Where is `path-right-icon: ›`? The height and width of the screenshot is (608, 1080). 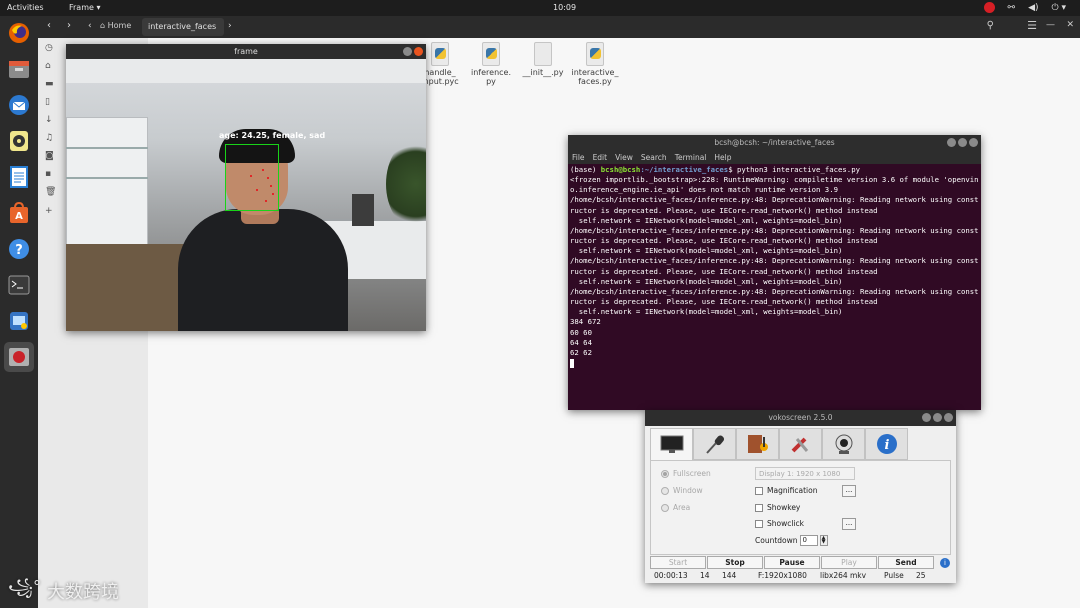
path-right-icon: › is located at coordinates (230, 26).